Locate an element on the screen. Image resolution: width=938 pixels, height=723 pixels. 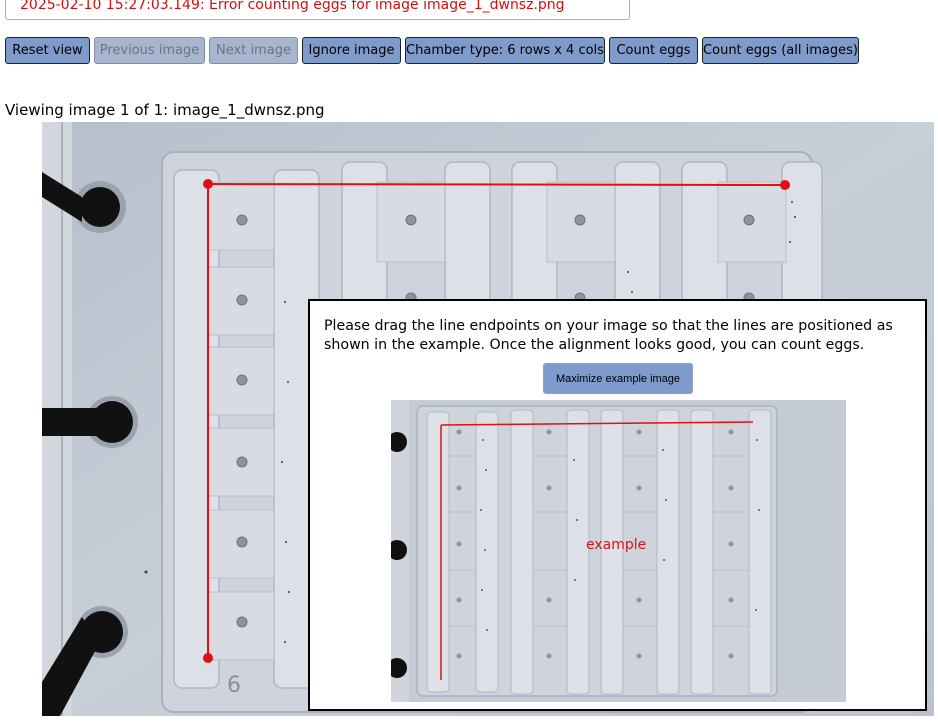
count-eggs-button: Count eggs is located at coordinates (653, 50).